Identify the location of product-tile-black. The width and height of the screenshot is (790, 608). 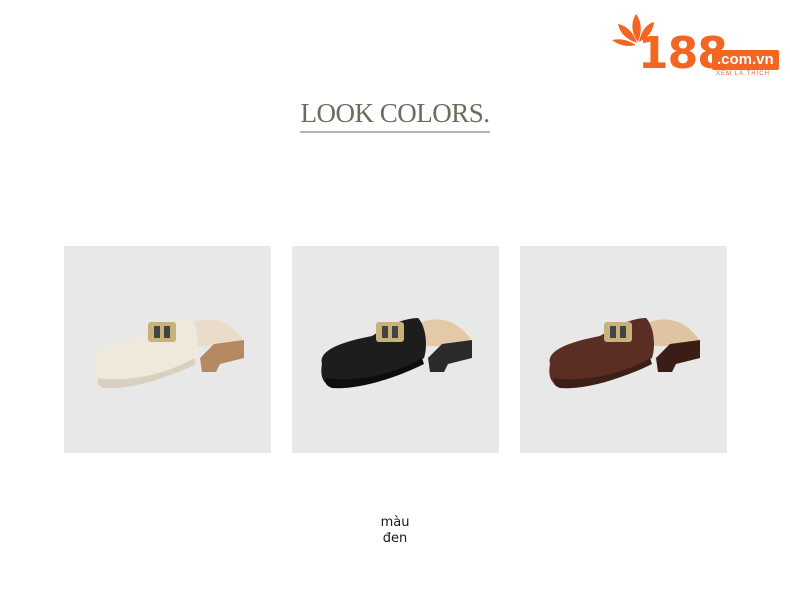
(395, 349).